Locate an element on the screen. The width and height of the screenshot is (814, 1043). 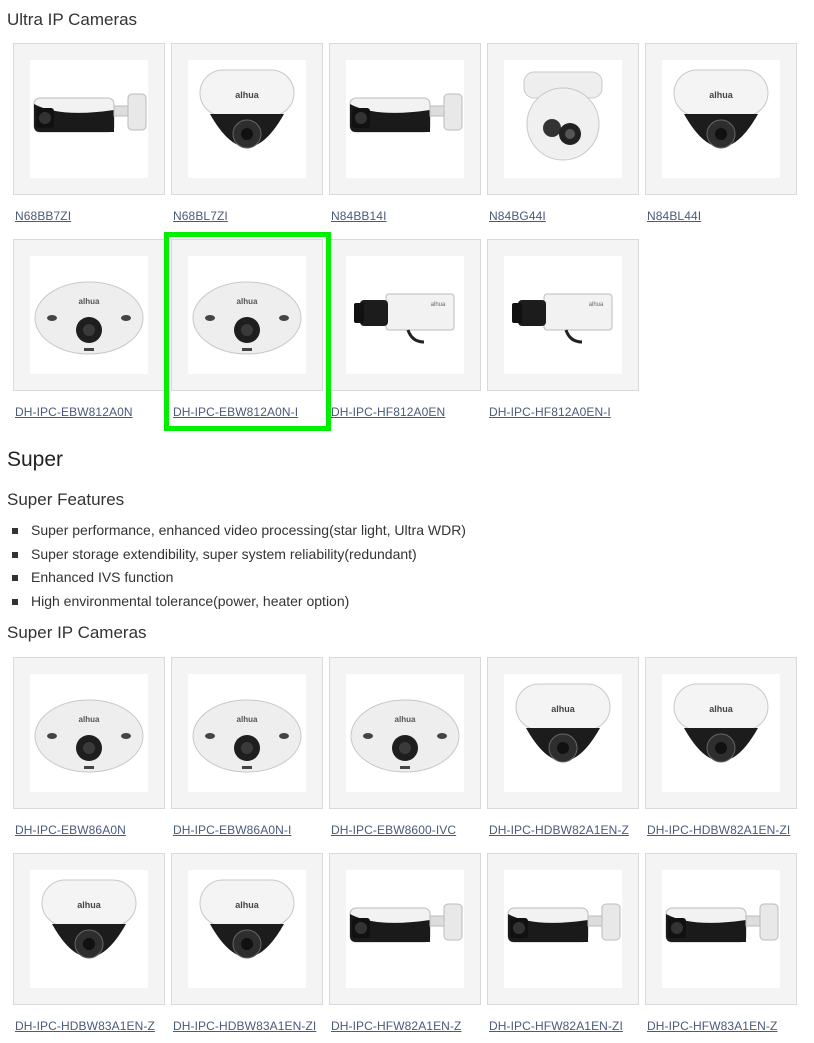
camera-card: alhua DH-IPC-EBW86A0N-I is located at coordinates (247, 747).